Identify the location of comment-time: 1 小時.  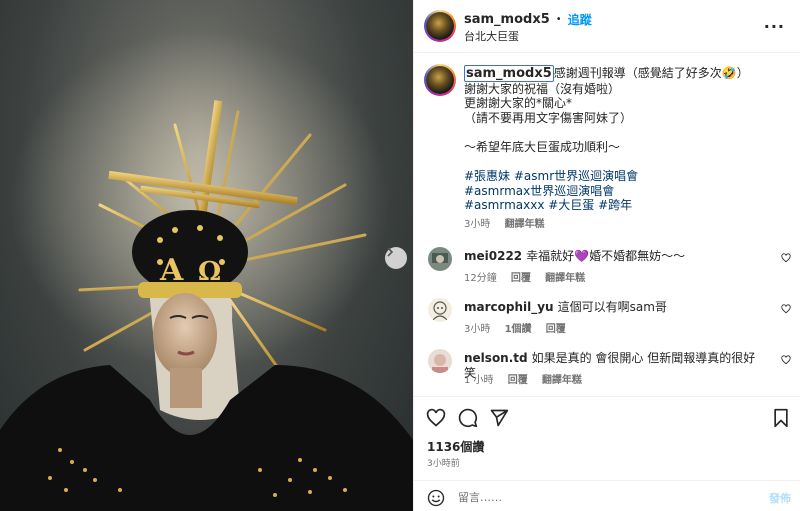
(479, 380).